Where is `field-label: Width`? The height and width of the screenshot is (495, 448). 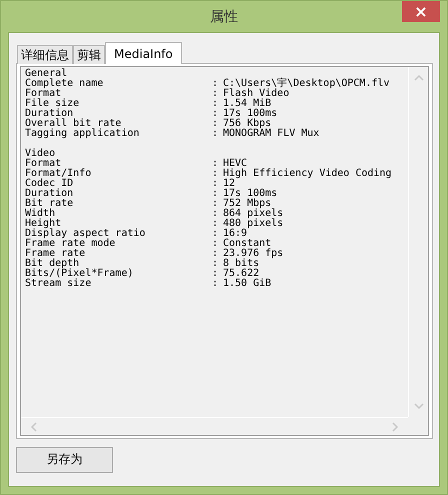 field-label: Width is located at coordinates (40, 213).